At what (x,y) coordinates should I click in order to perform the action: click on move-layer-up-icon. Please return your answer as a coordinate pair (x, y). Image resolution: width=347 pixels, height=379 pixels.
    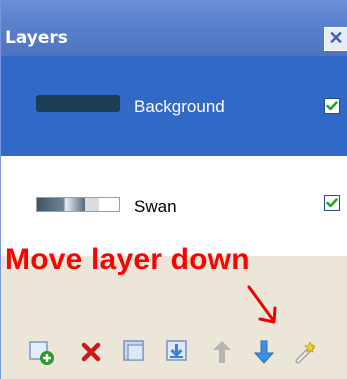
    Looking at the image, I should click on (222, 352).